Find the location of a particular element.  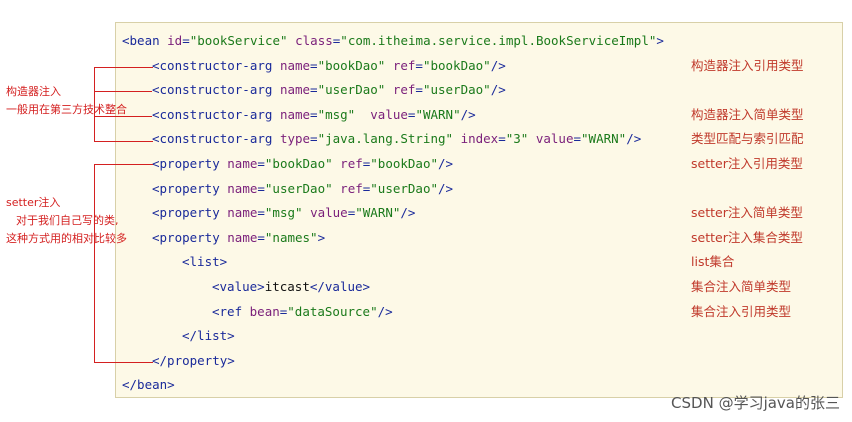

code-token: <bean is located at coordinates (145, 40).